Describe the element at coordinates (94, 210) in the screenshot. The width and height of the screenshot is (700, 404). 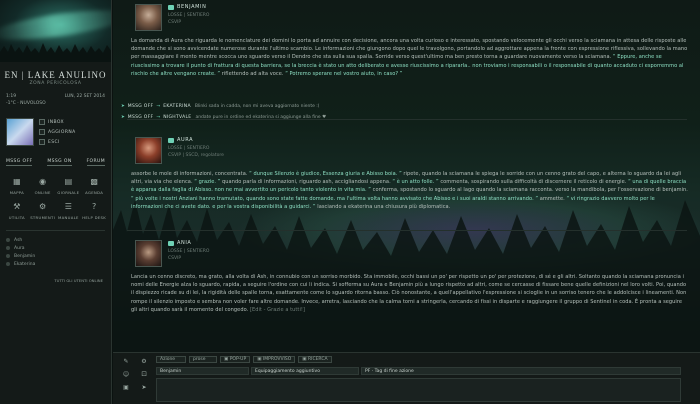
I see `grid-item-help-desk: ? HELP DESK` at that location.